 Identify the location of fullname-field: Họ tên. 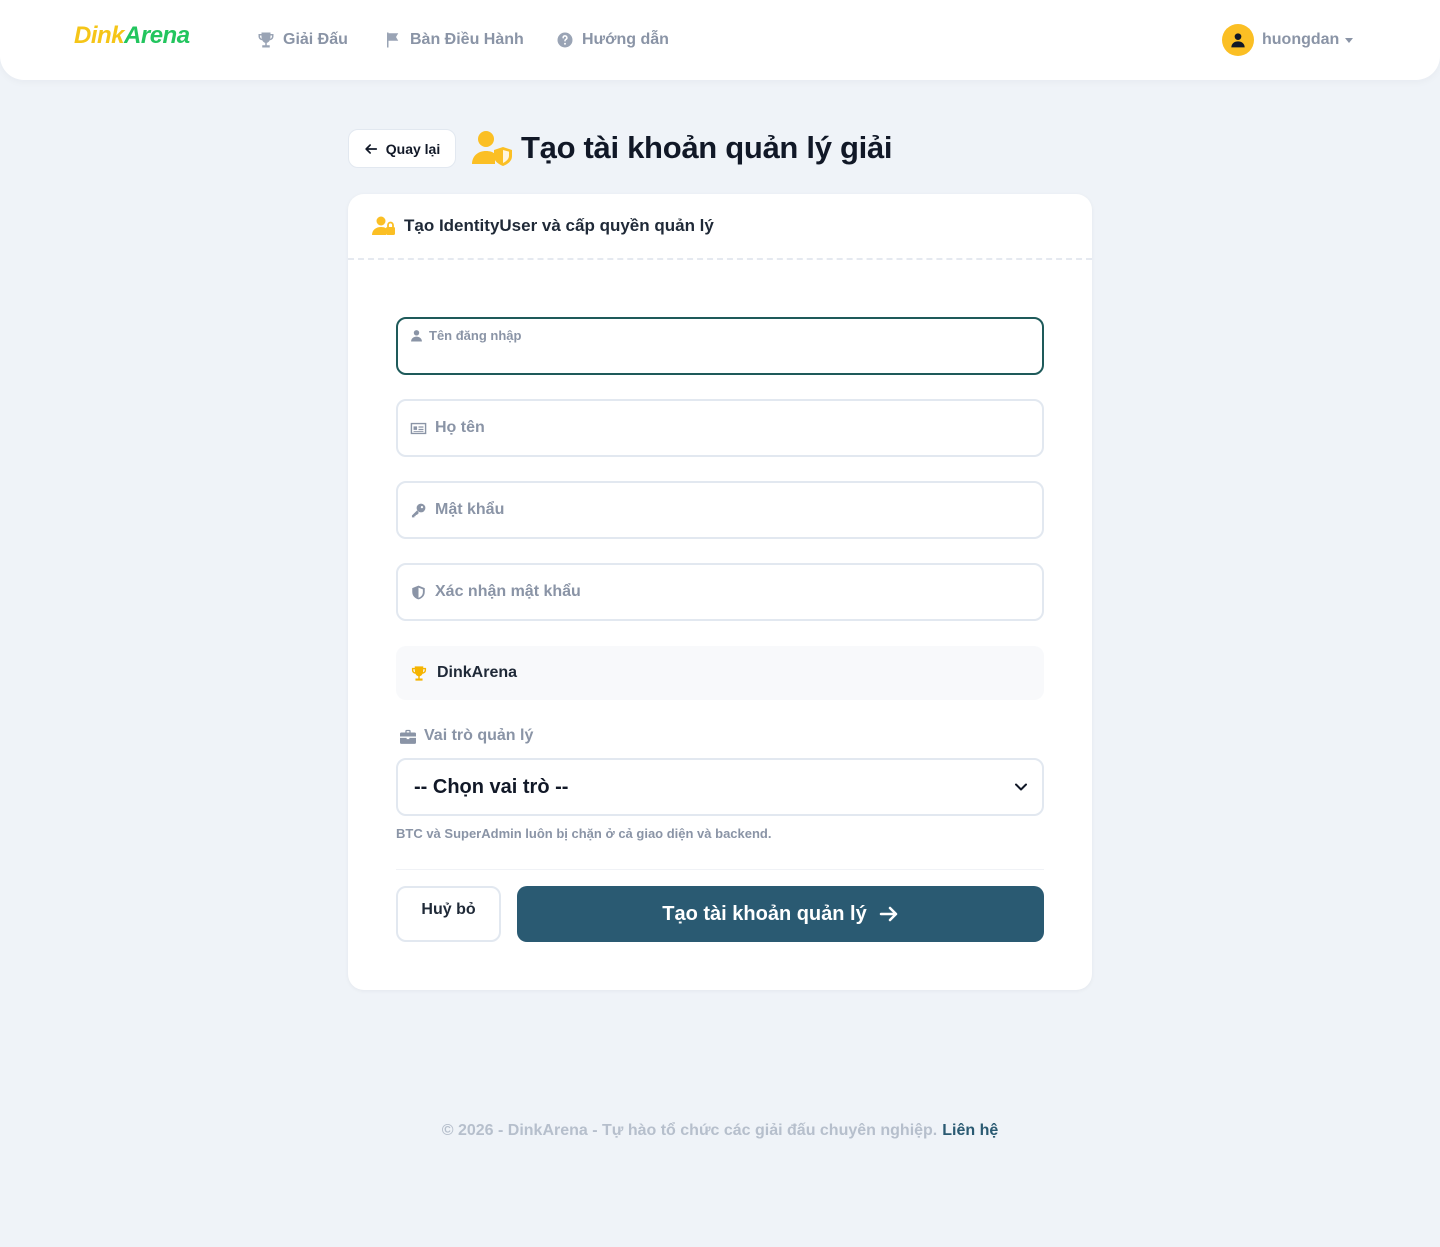
(720, 428).